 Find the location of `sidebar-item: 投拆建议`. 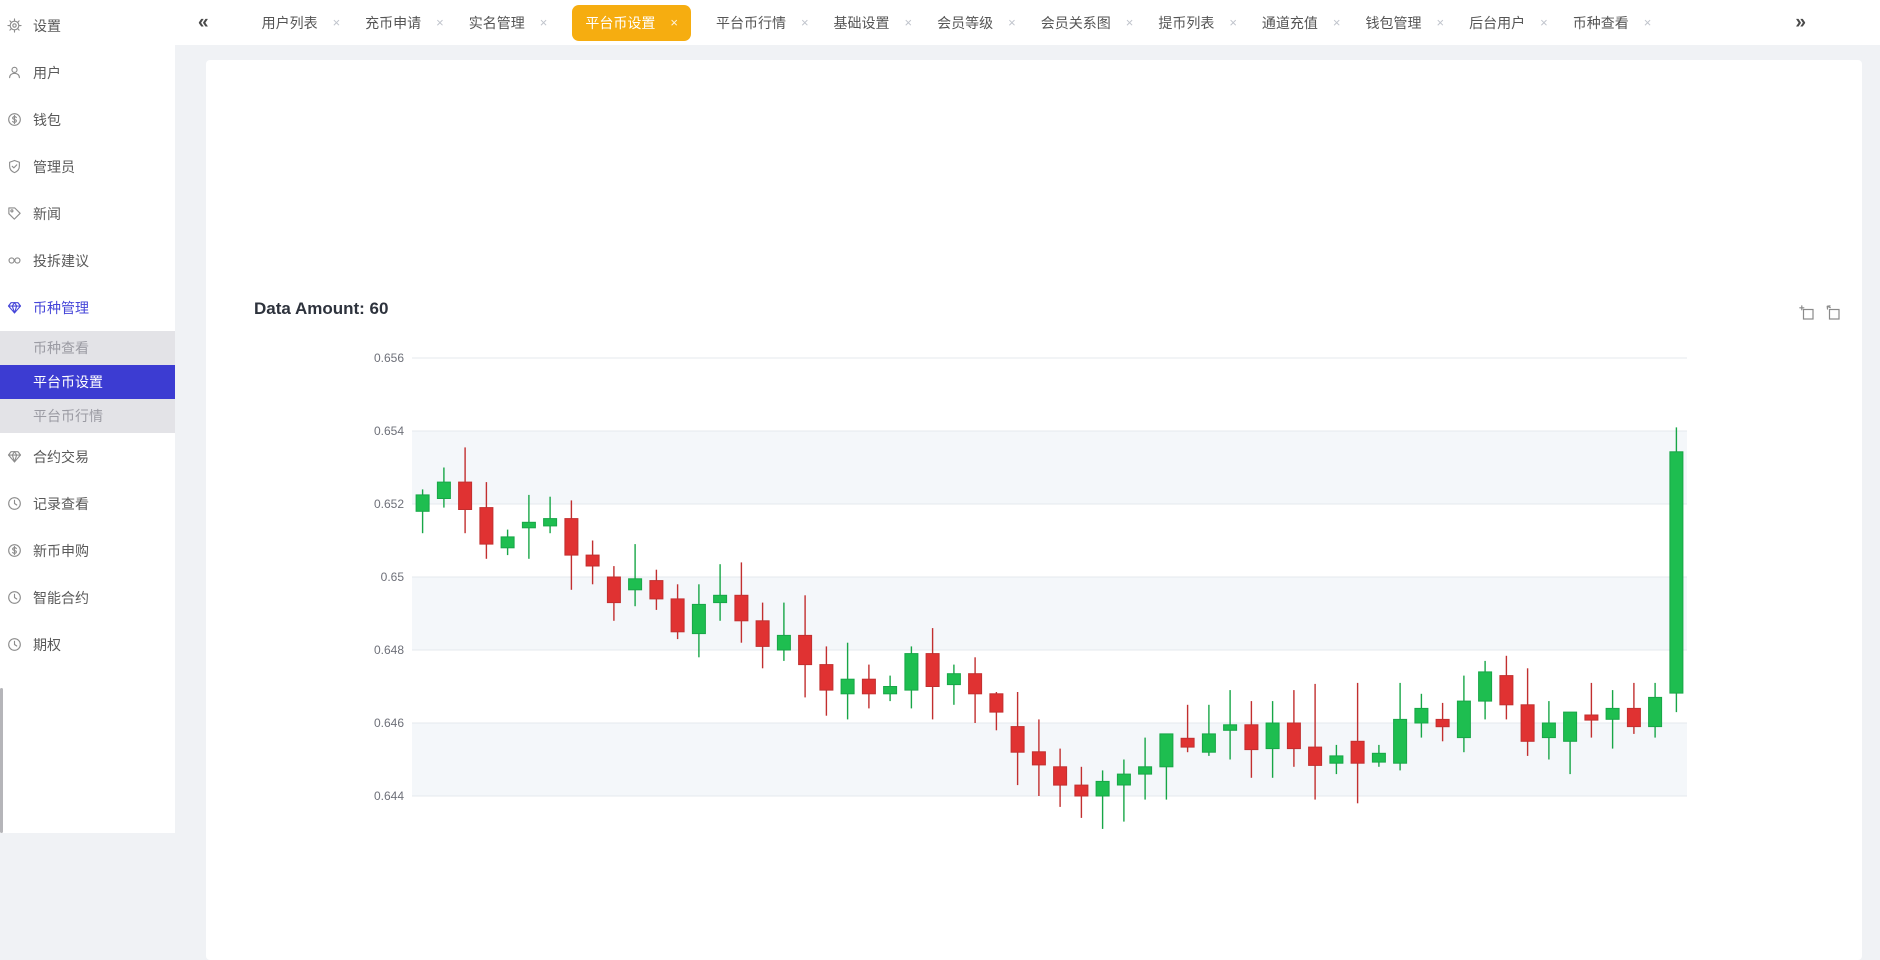

sidebar-item: 投拆建议 is located at coordinates (87, 260).